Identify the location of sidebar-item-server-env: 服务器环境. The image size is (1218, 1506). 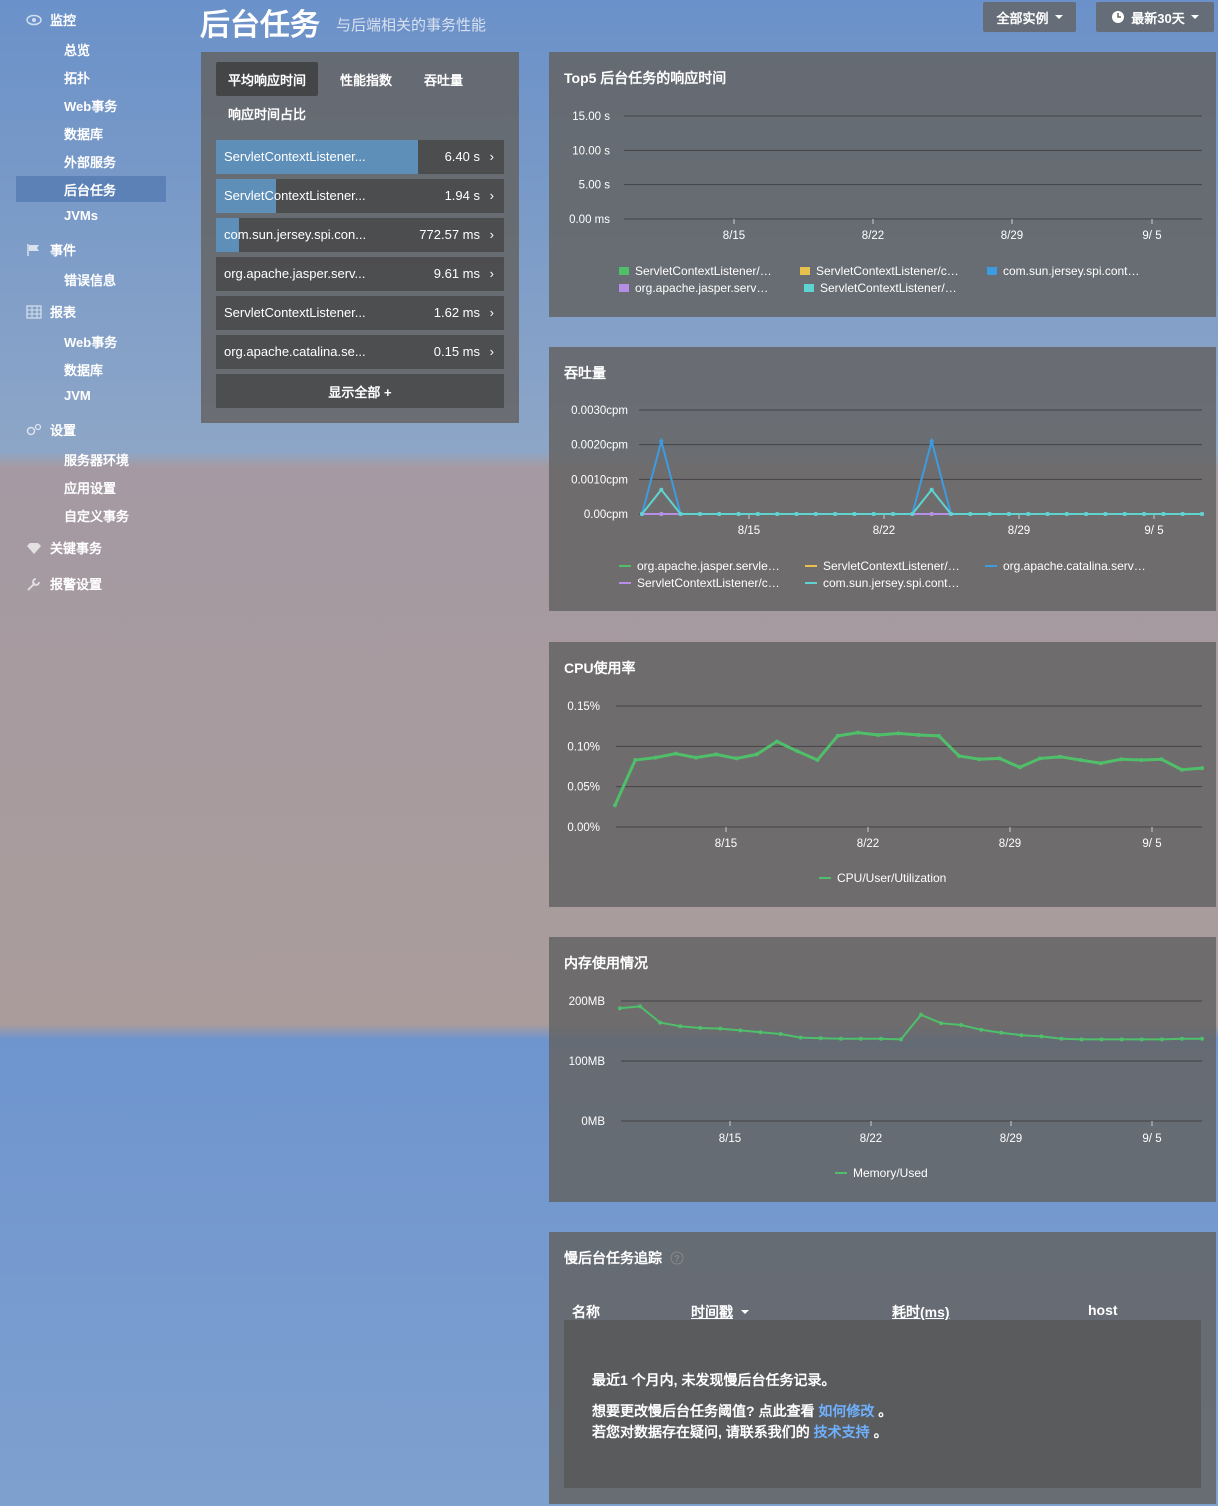
(96, 459).